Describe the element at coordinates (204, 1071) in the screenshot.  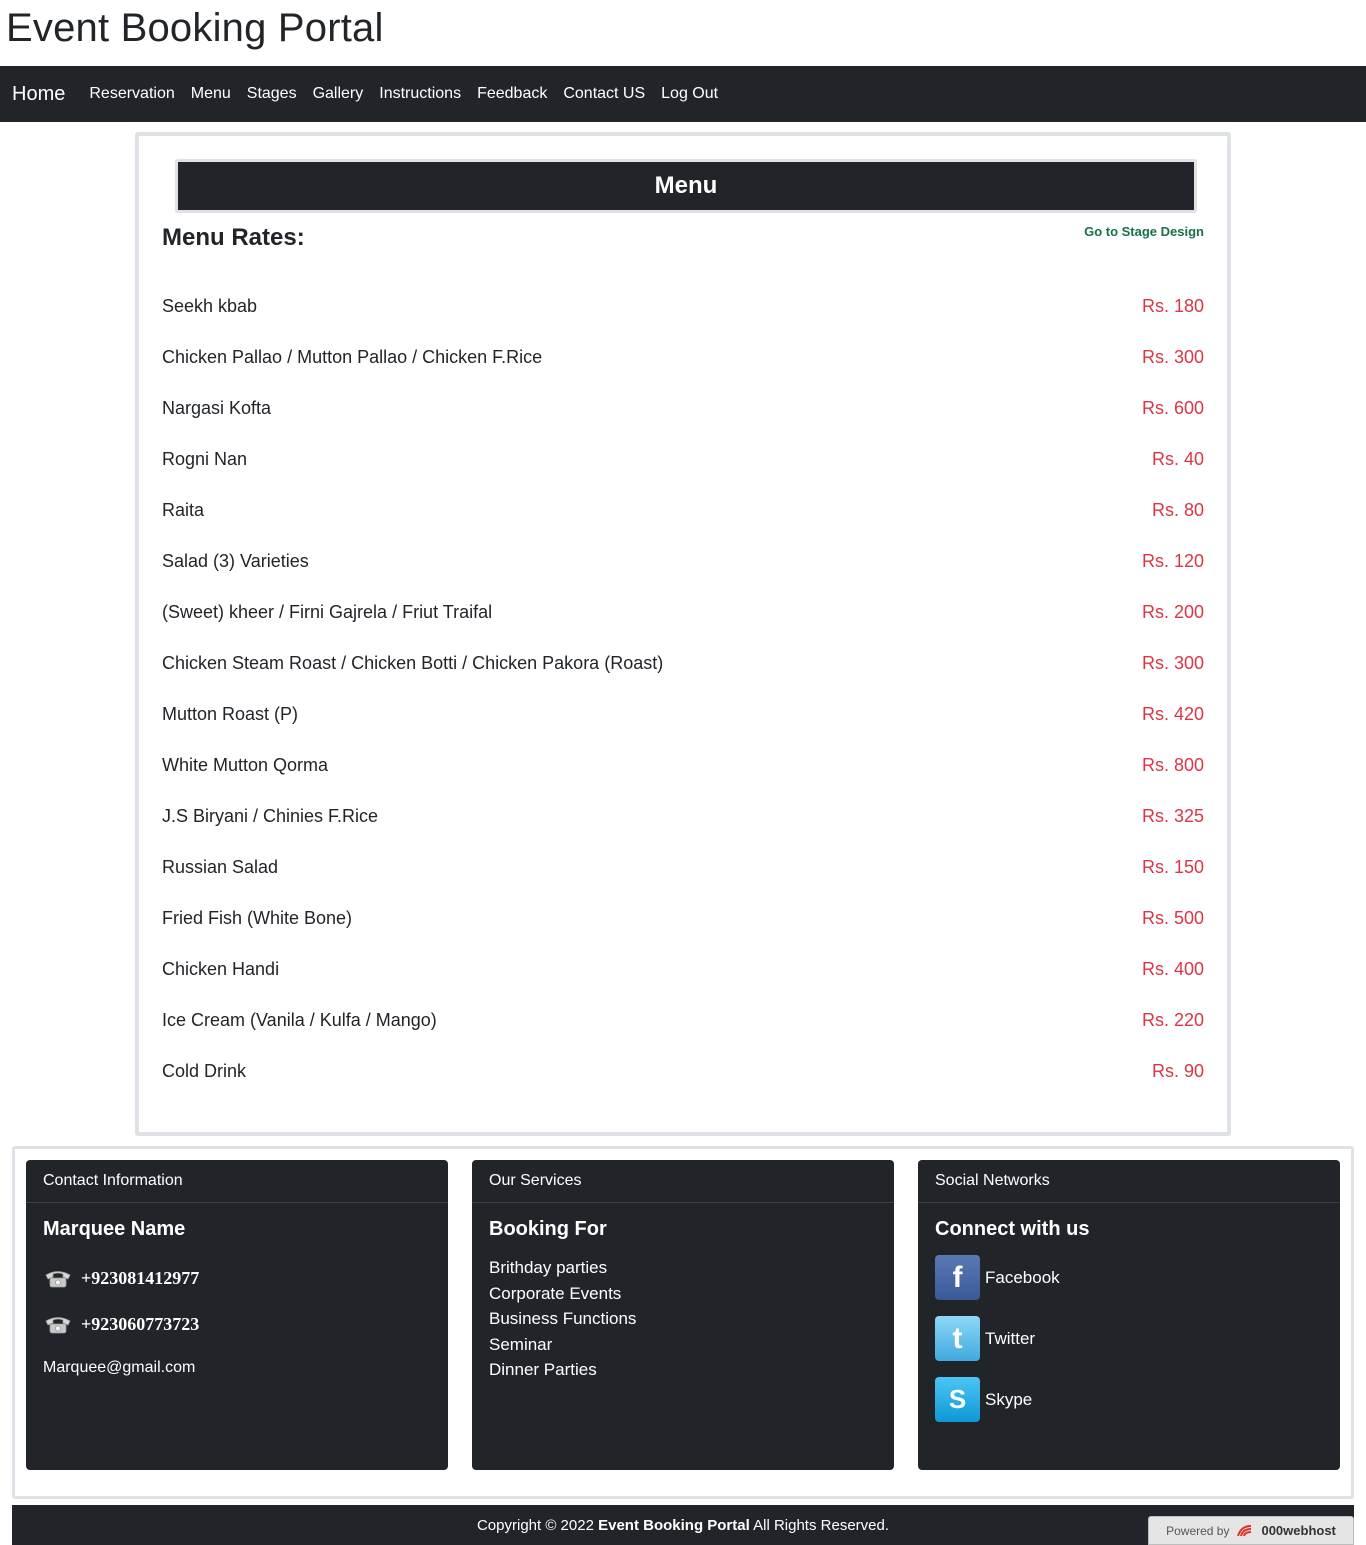
I see `menu-item-name: Cold Drink` at that location.